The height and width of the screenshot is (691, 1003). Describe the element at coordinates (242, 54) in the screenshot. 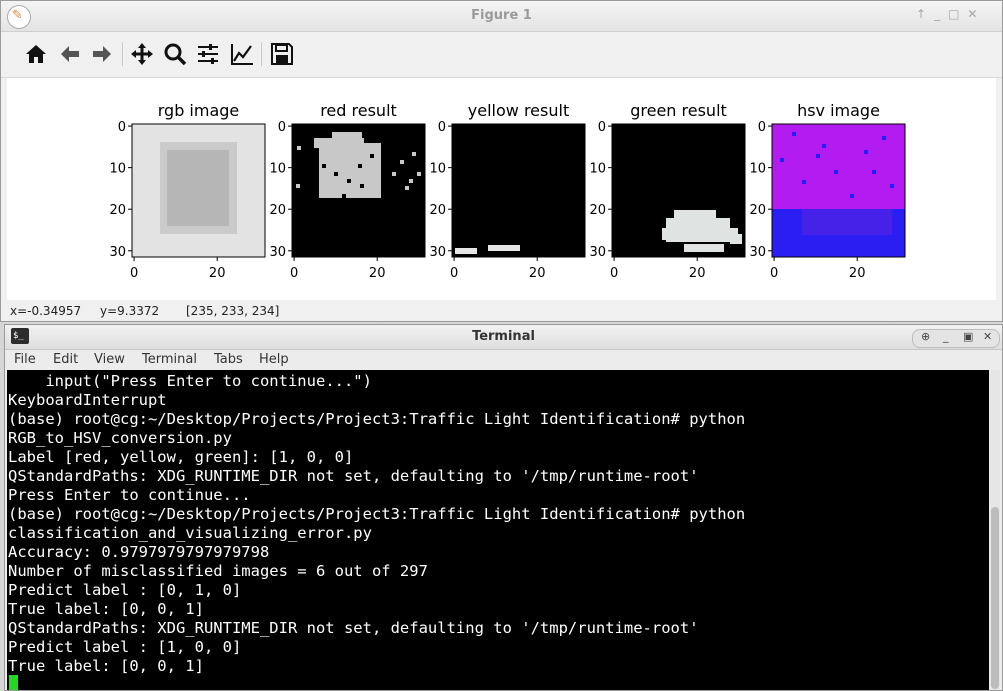

I see `axes-edit-icon` at that location.